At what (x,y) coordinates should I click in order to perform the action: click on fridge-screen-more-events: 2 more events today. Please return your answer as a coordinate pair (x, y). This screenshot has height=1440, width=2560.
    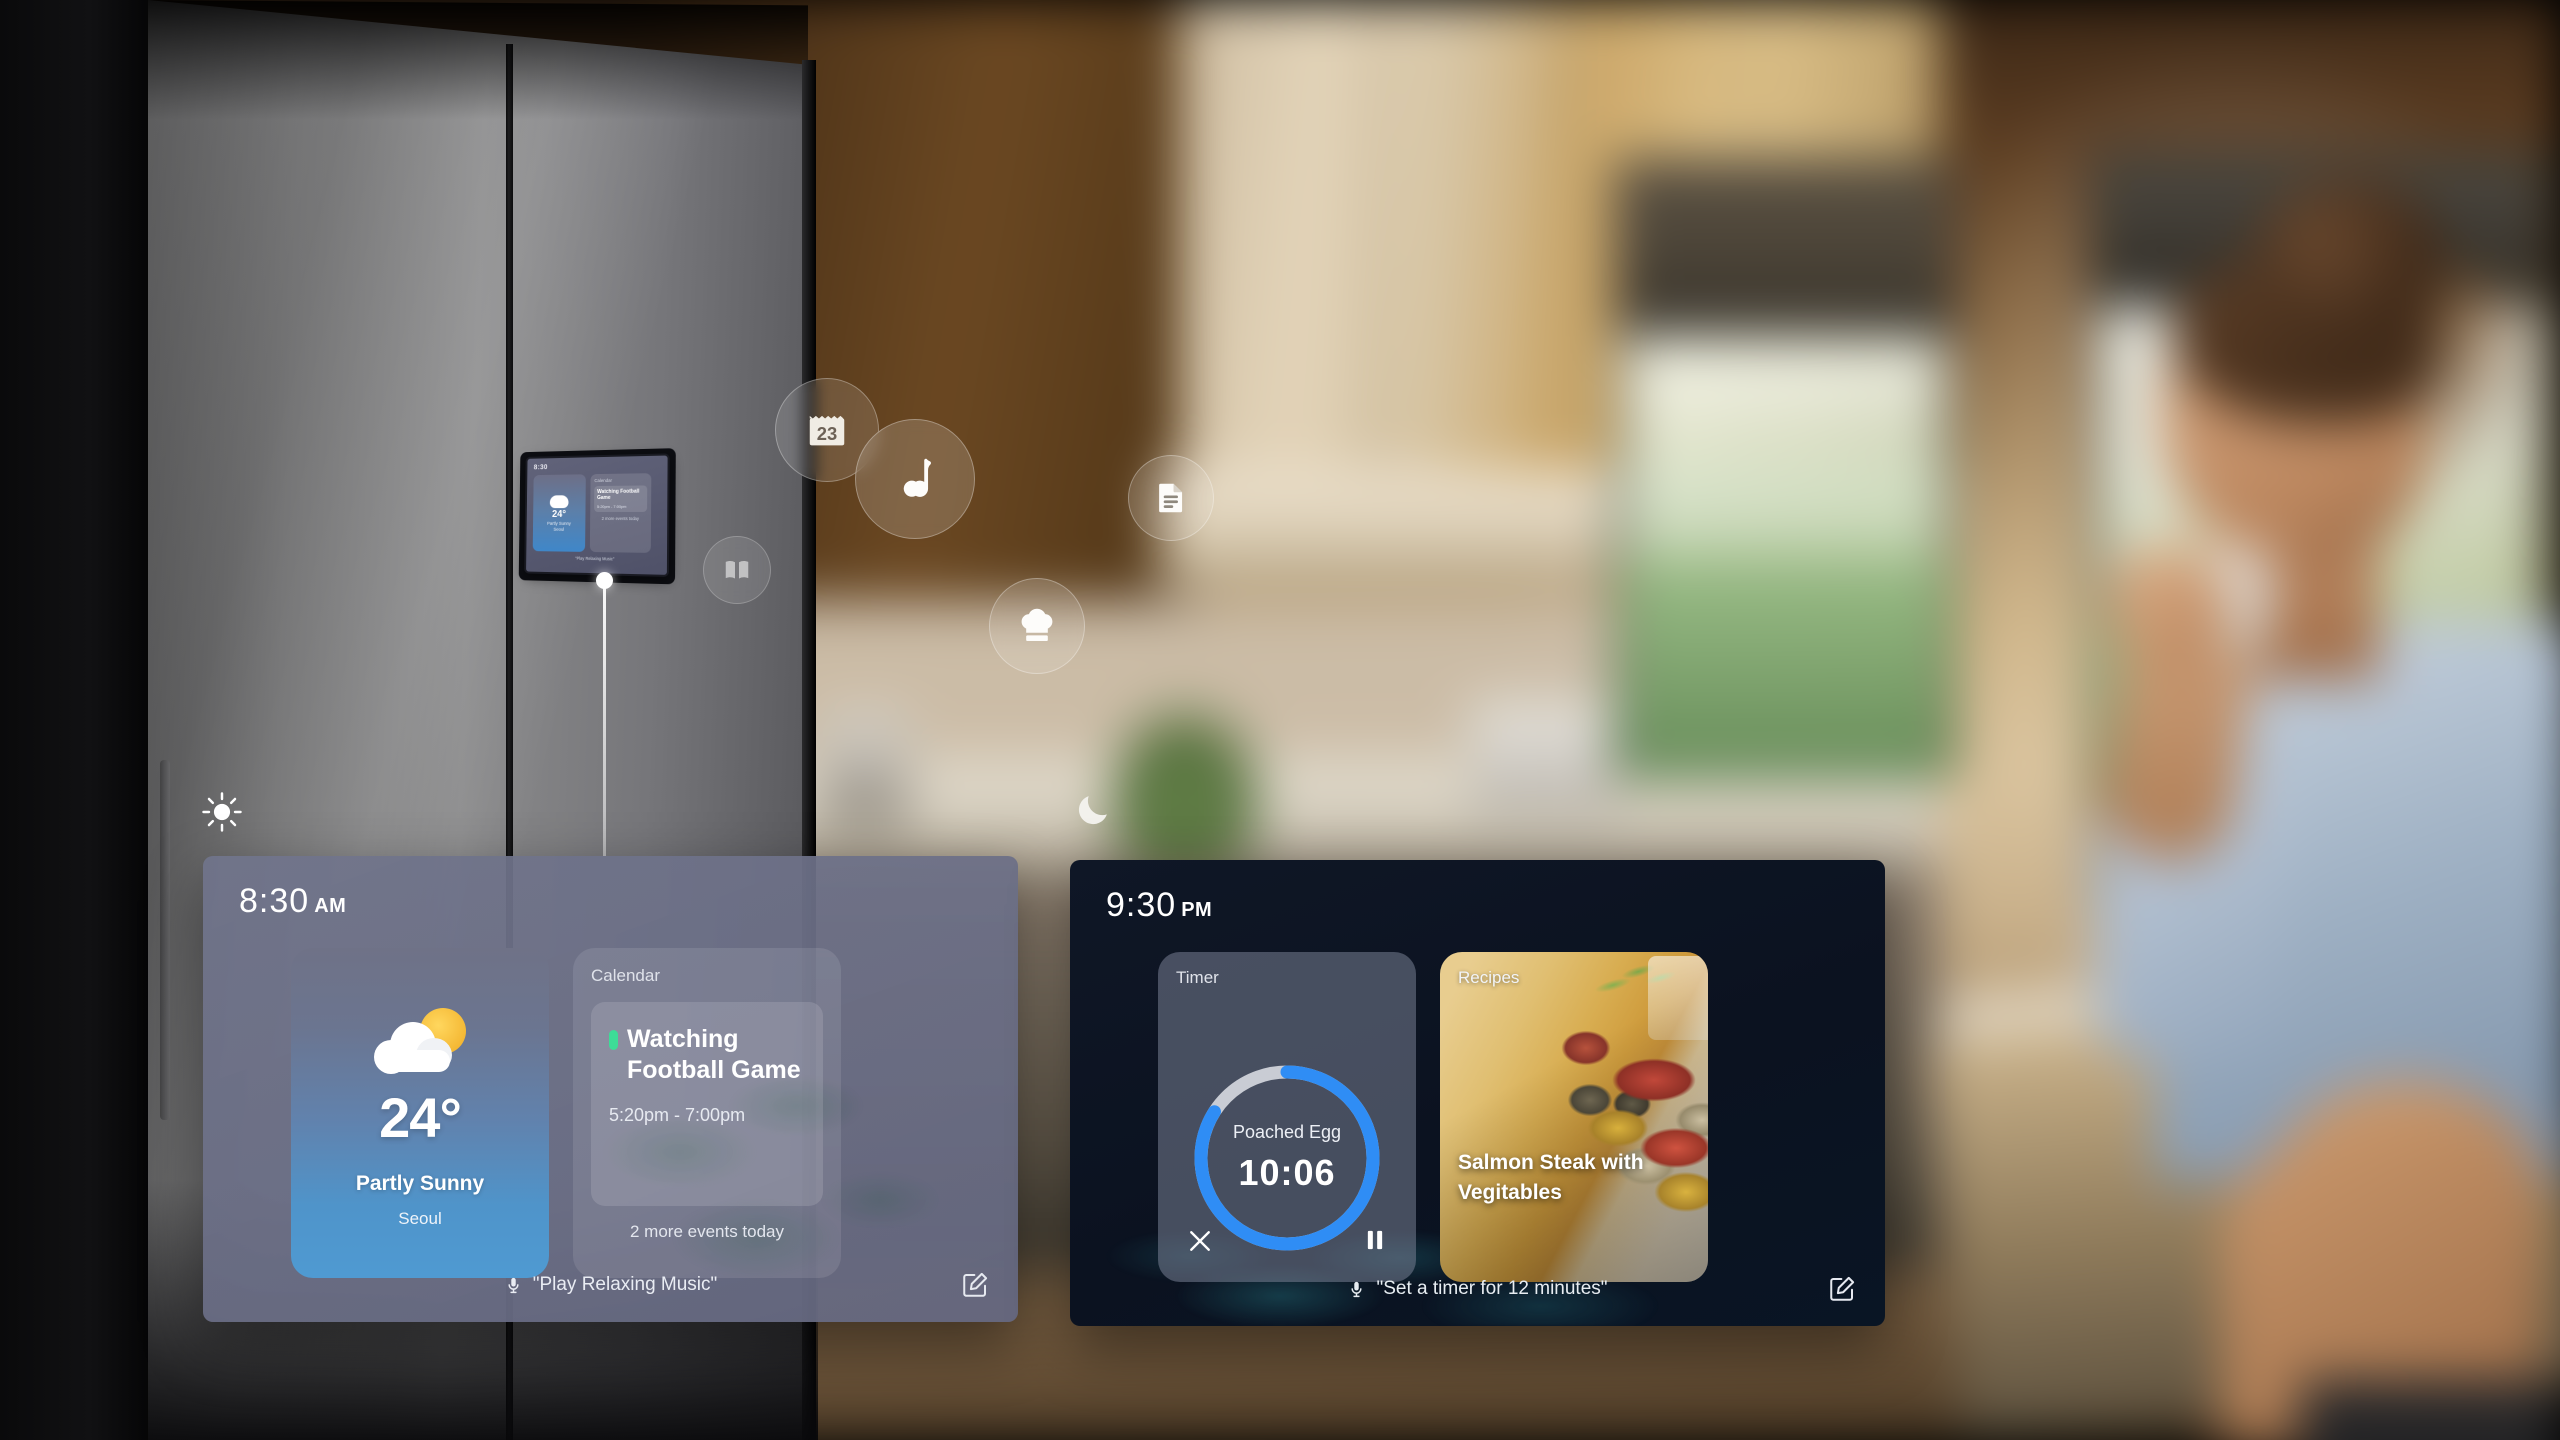
    Looking at the image, I should click on (620, 518).